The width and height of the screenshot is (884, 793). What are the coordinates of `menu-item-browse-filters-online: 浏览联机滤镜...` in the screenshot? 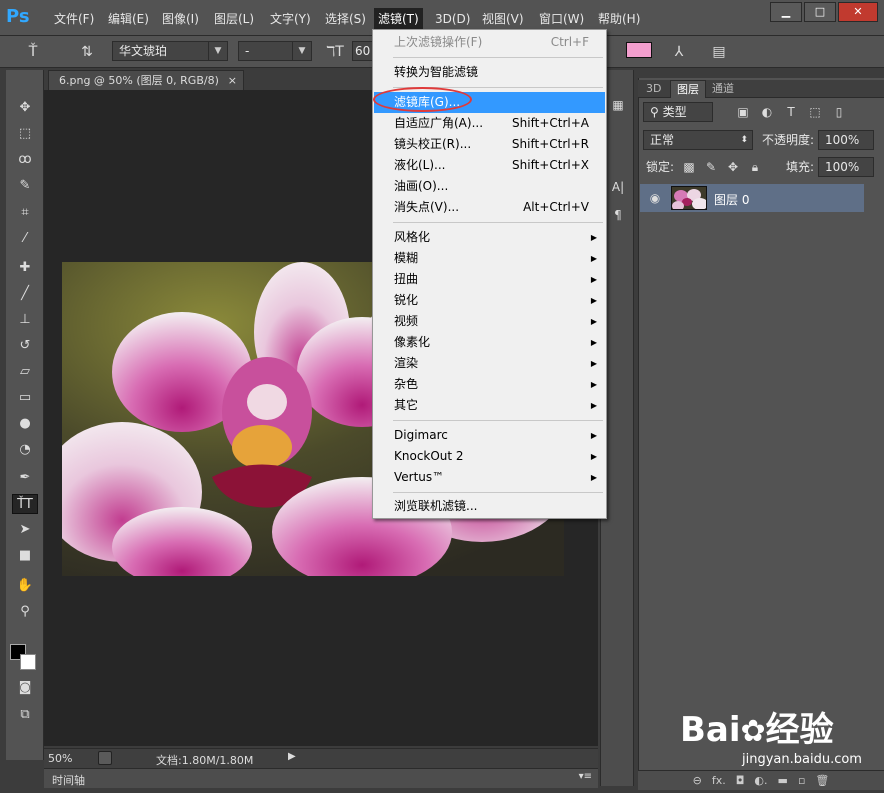 It's located at (489, 506).